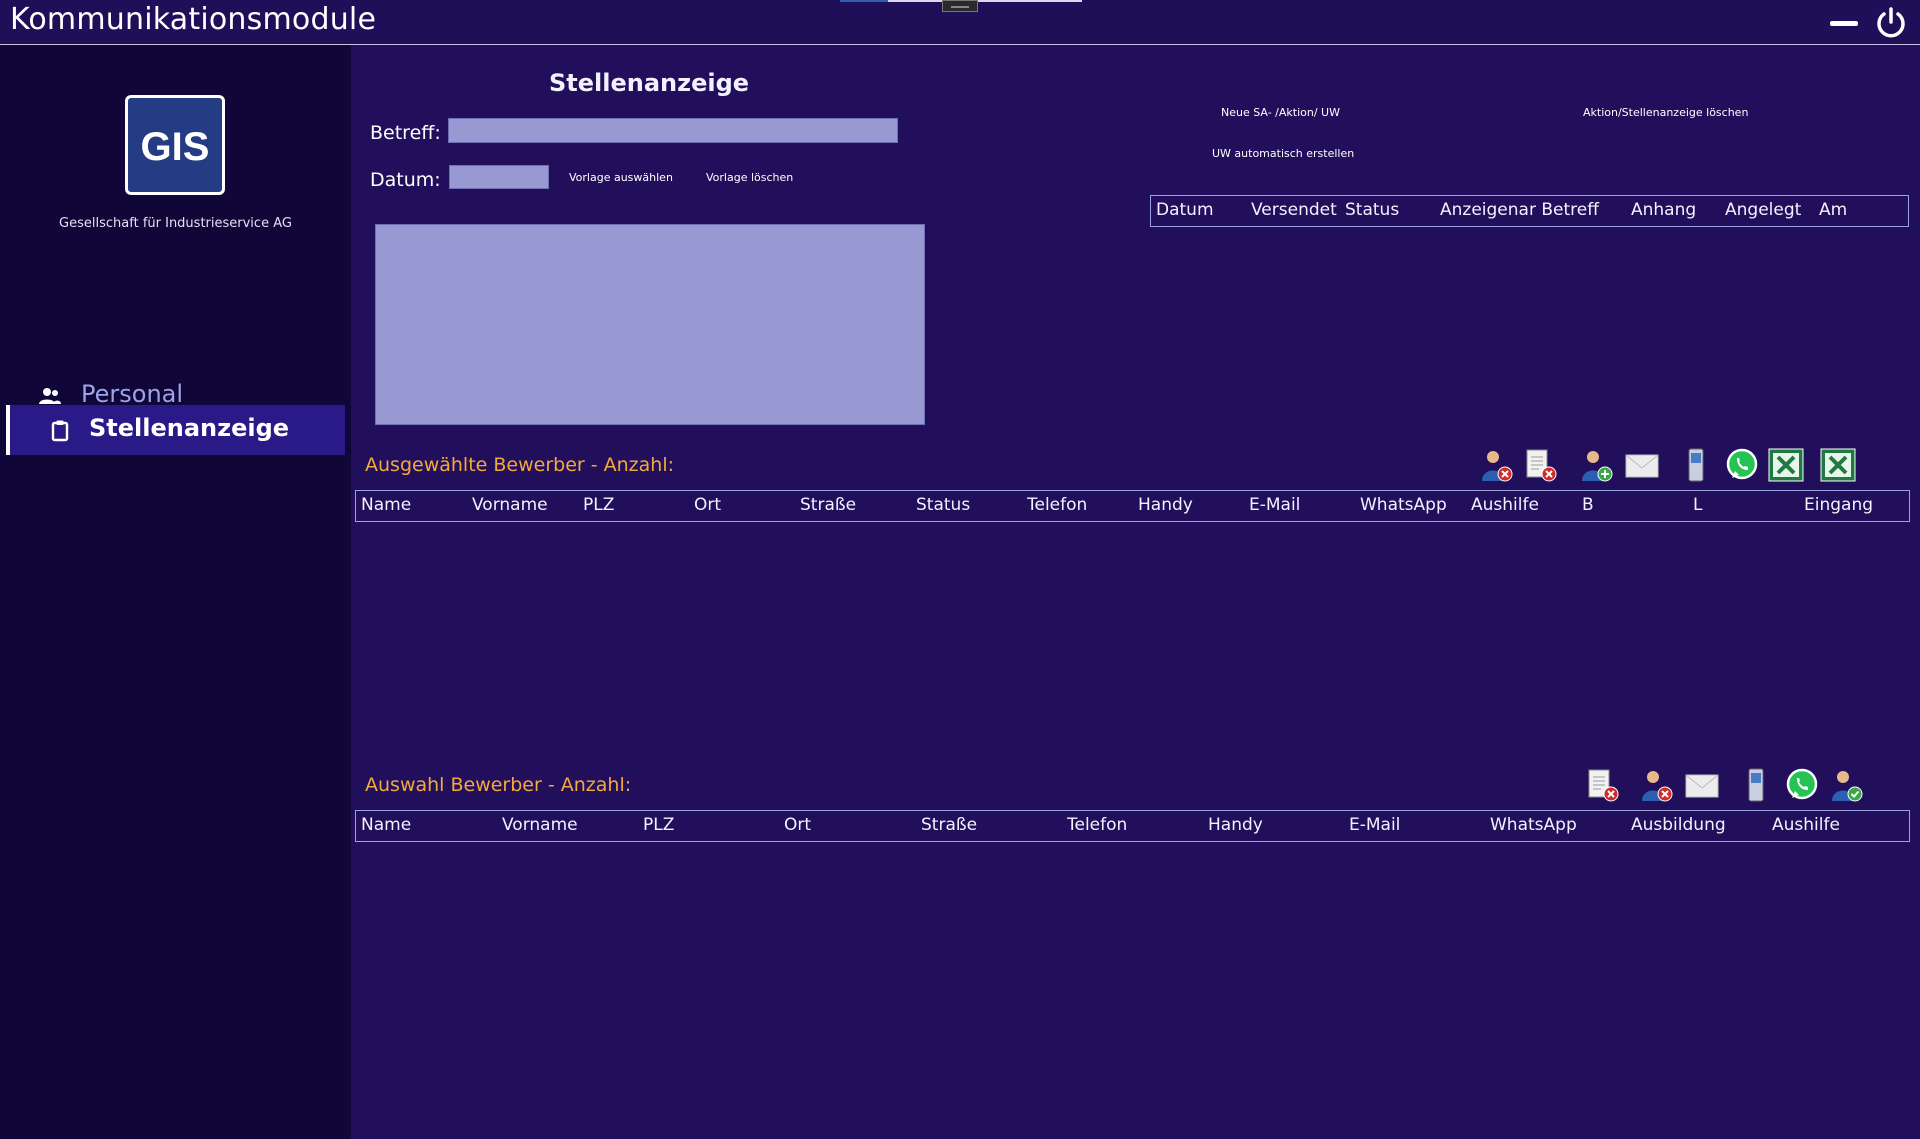  I want to click on minimize-button, so click(1844, 24).